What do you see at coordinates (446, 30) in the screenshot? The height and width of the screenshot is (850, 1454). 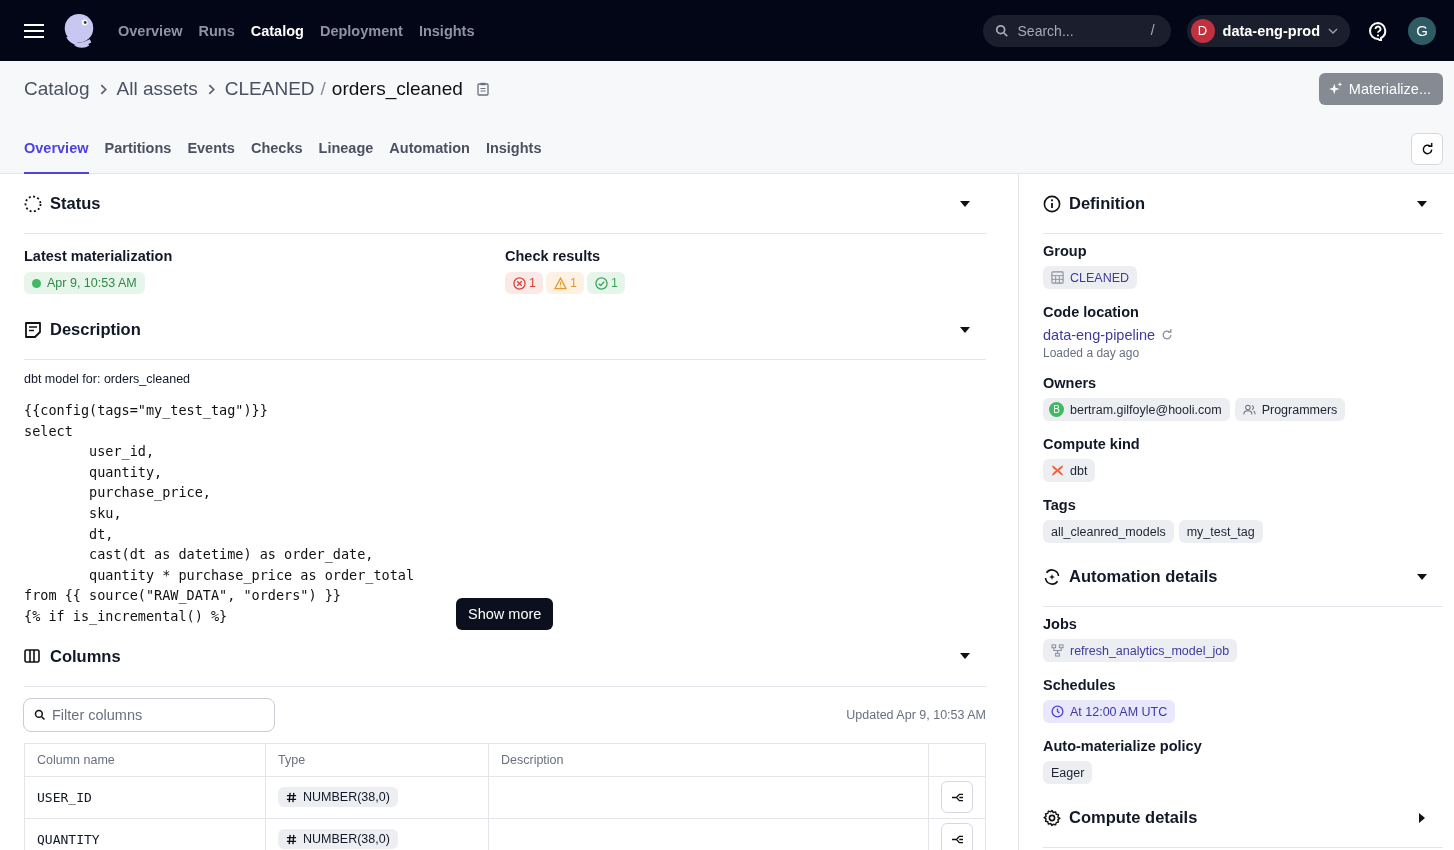 I see `nav-link: Insights` at bounding box center [446, 30].